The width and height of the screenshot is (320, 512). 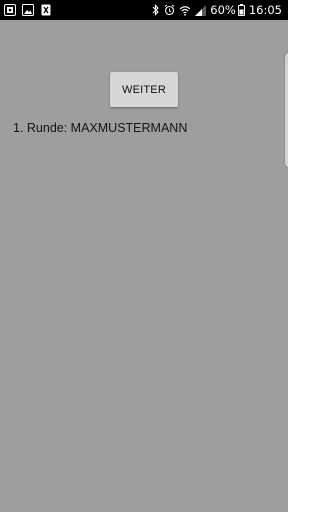 I want to click on notification-area, so click(x=31, y=10).